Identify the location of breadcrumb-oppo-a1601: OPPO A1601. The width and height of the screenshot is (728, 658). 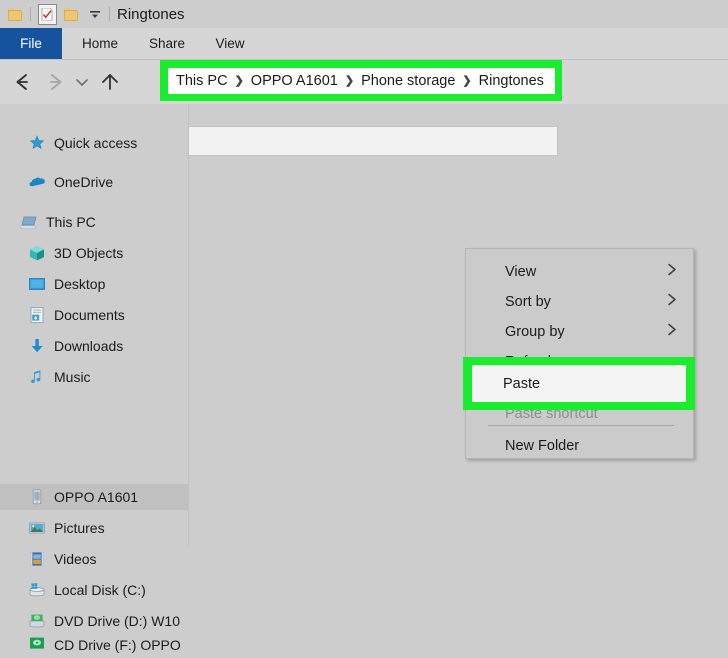
(294, 81).